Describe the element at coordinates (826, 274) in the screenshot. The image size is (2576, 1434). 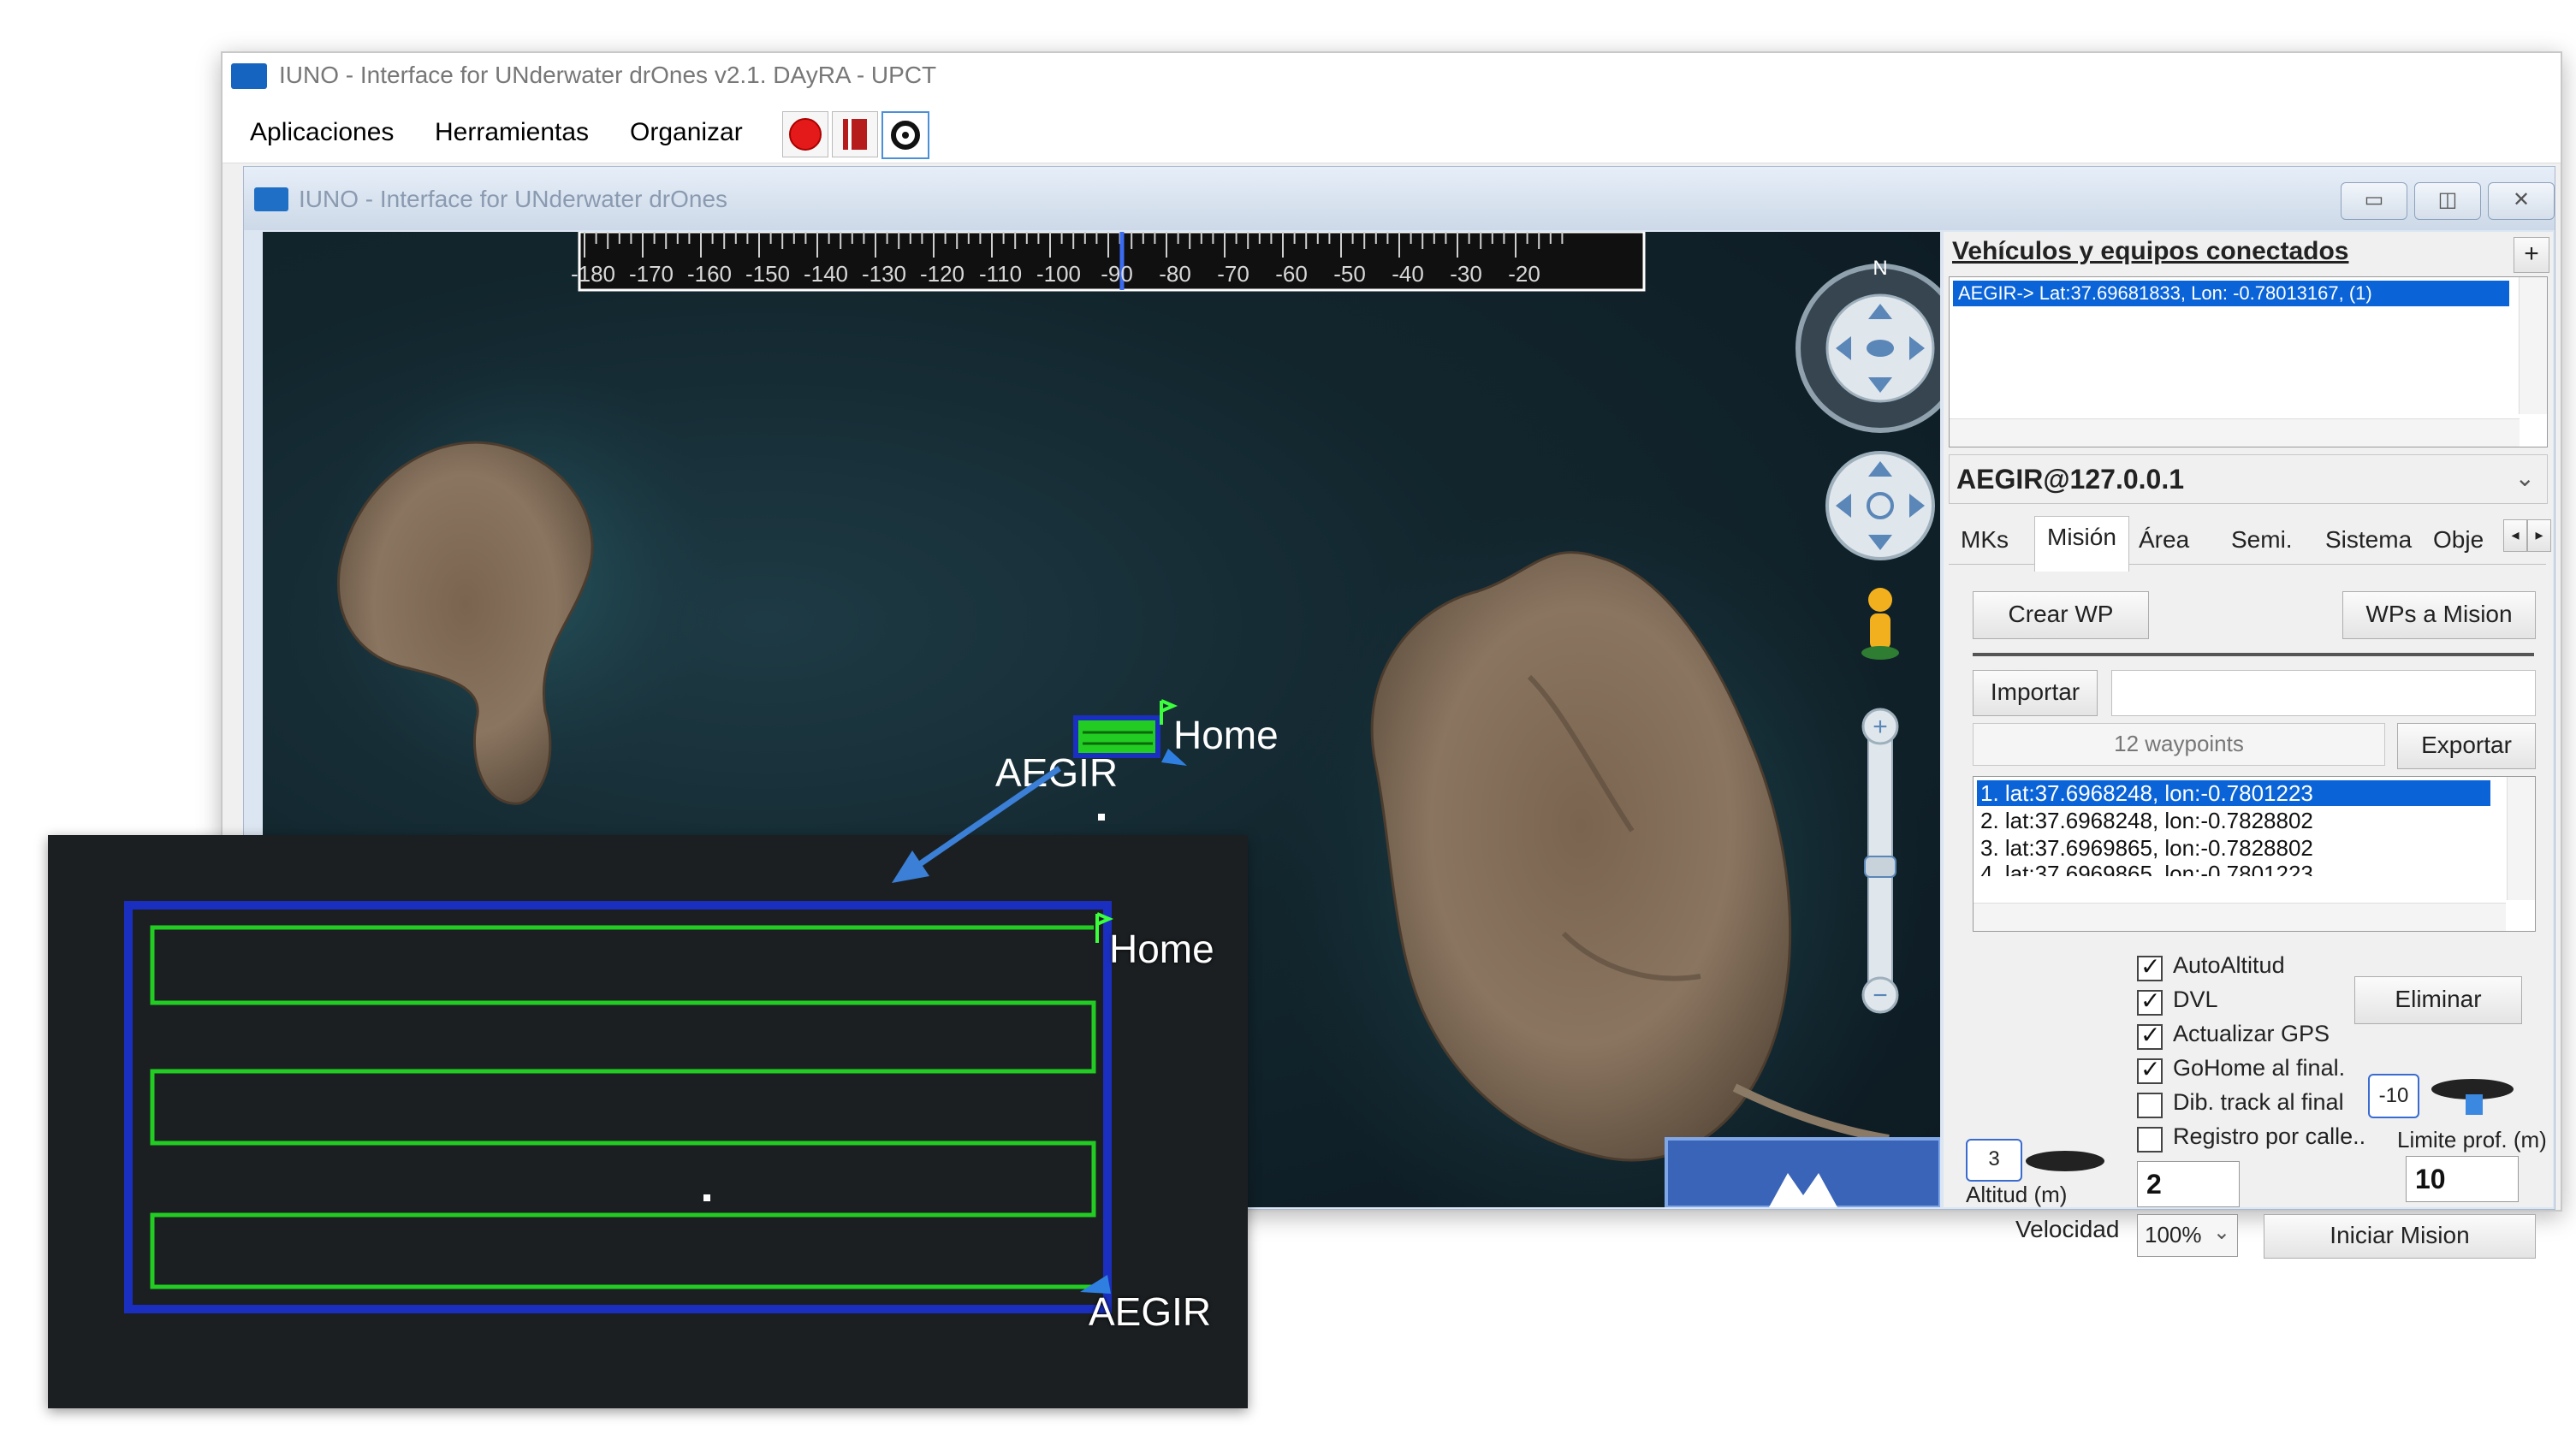
I see `compass-tick-label: -140` at that location.